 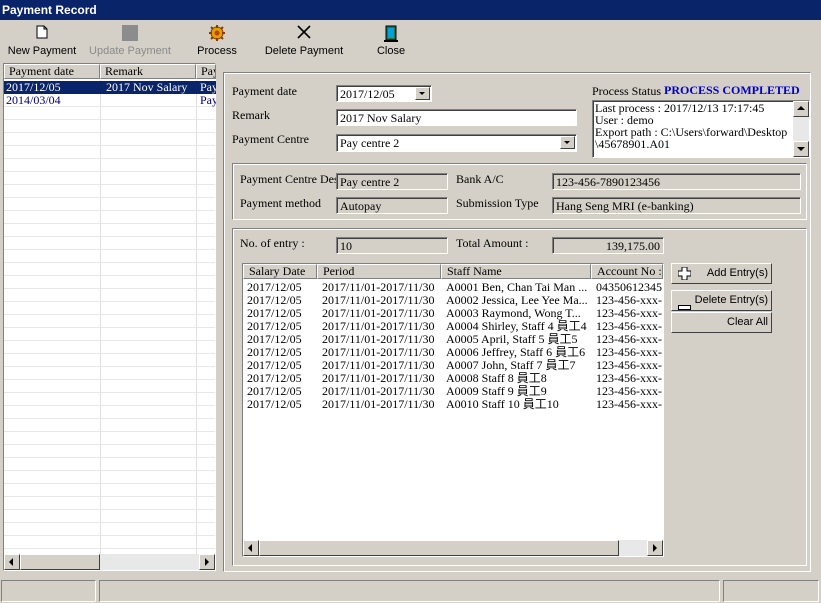 I want to click on col-header-salary-date: Salary Date, so click(x=280, y=271).